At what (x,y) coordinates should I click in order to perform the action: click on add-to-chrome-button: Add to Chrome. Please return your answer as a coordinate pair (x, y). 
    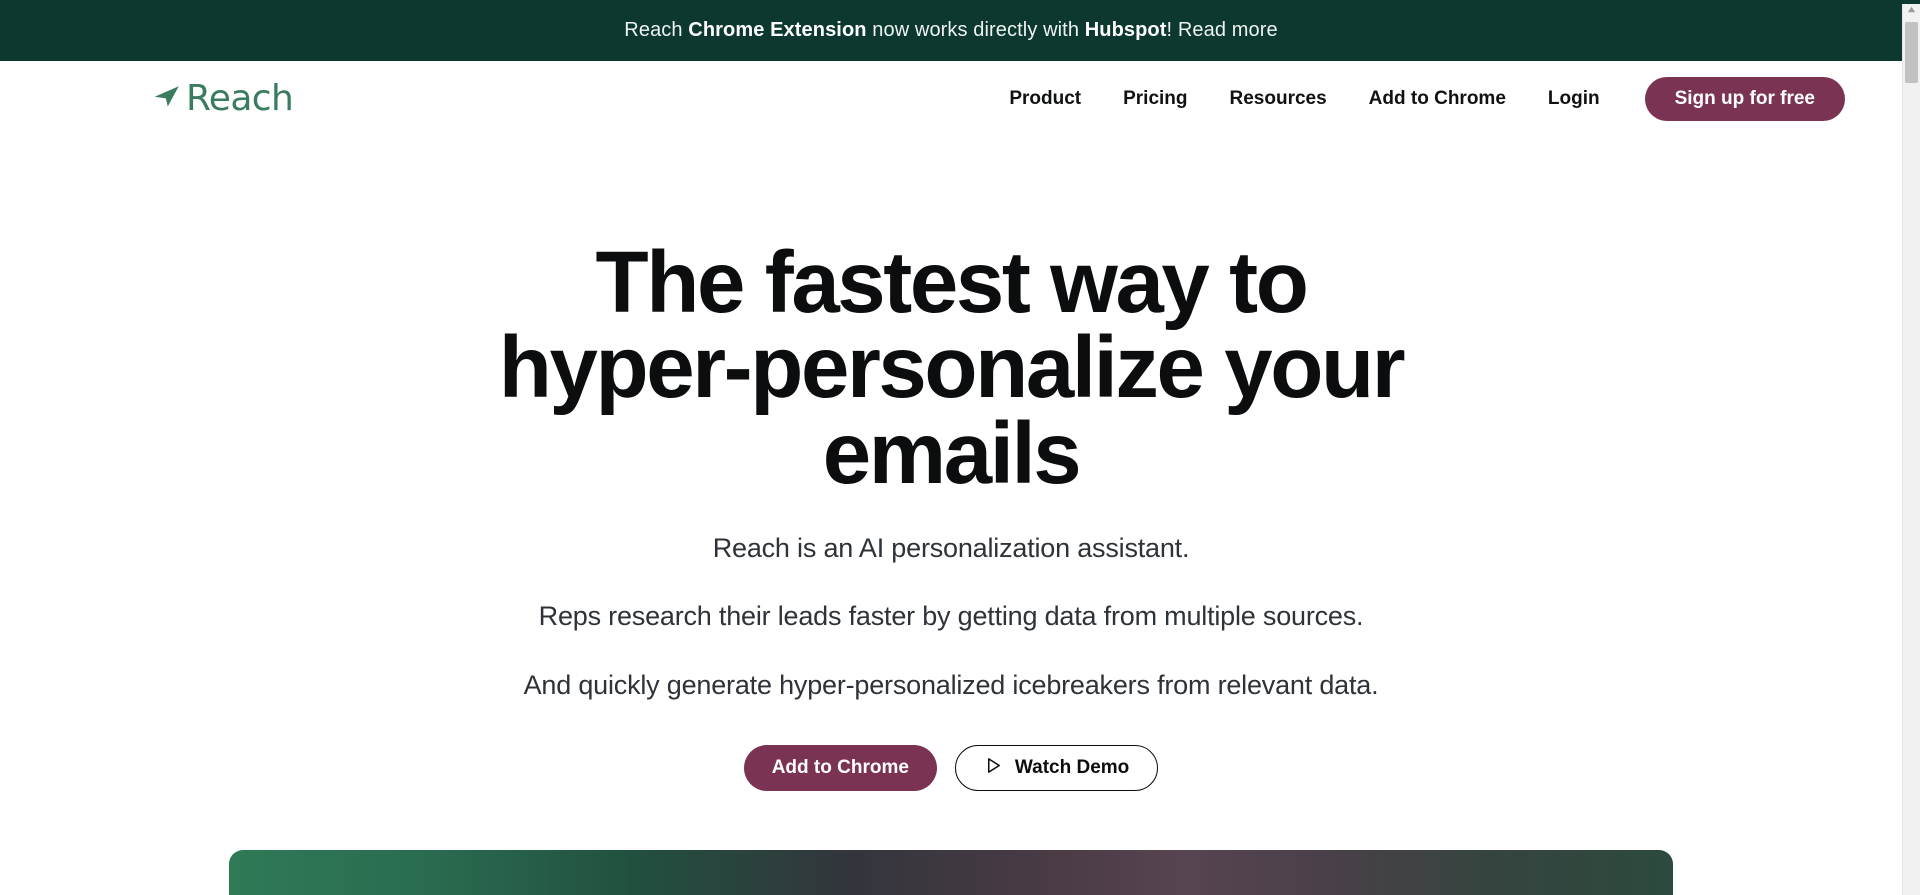
    Looking at the image, I should click on (840, 768).